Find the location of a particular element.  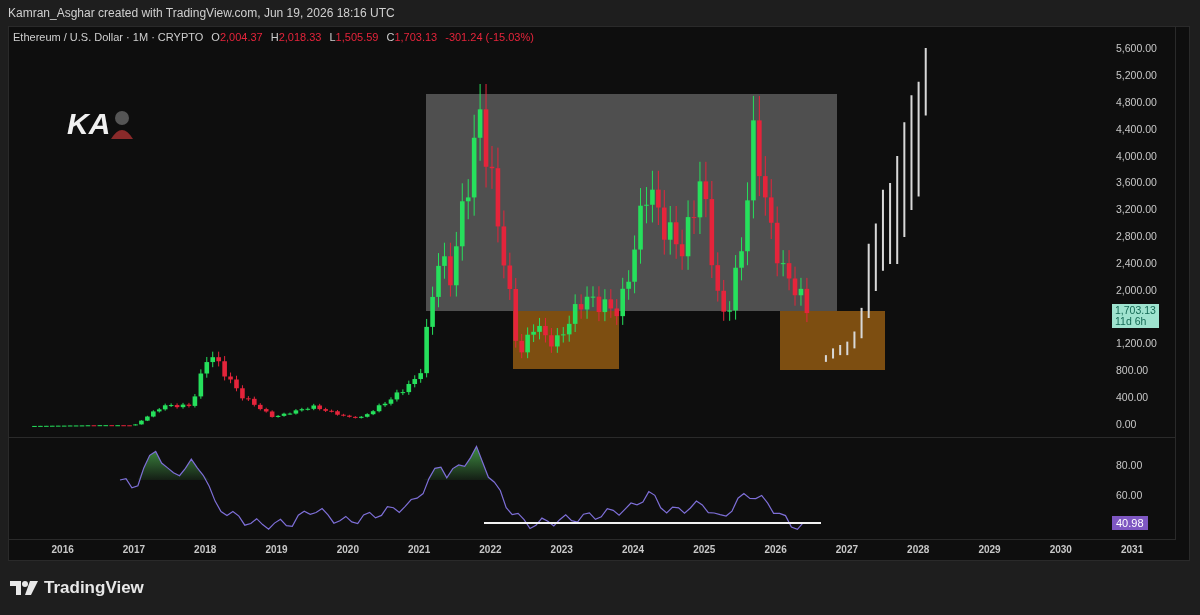

year-label: 2028 is located at coordinates (918, 550).